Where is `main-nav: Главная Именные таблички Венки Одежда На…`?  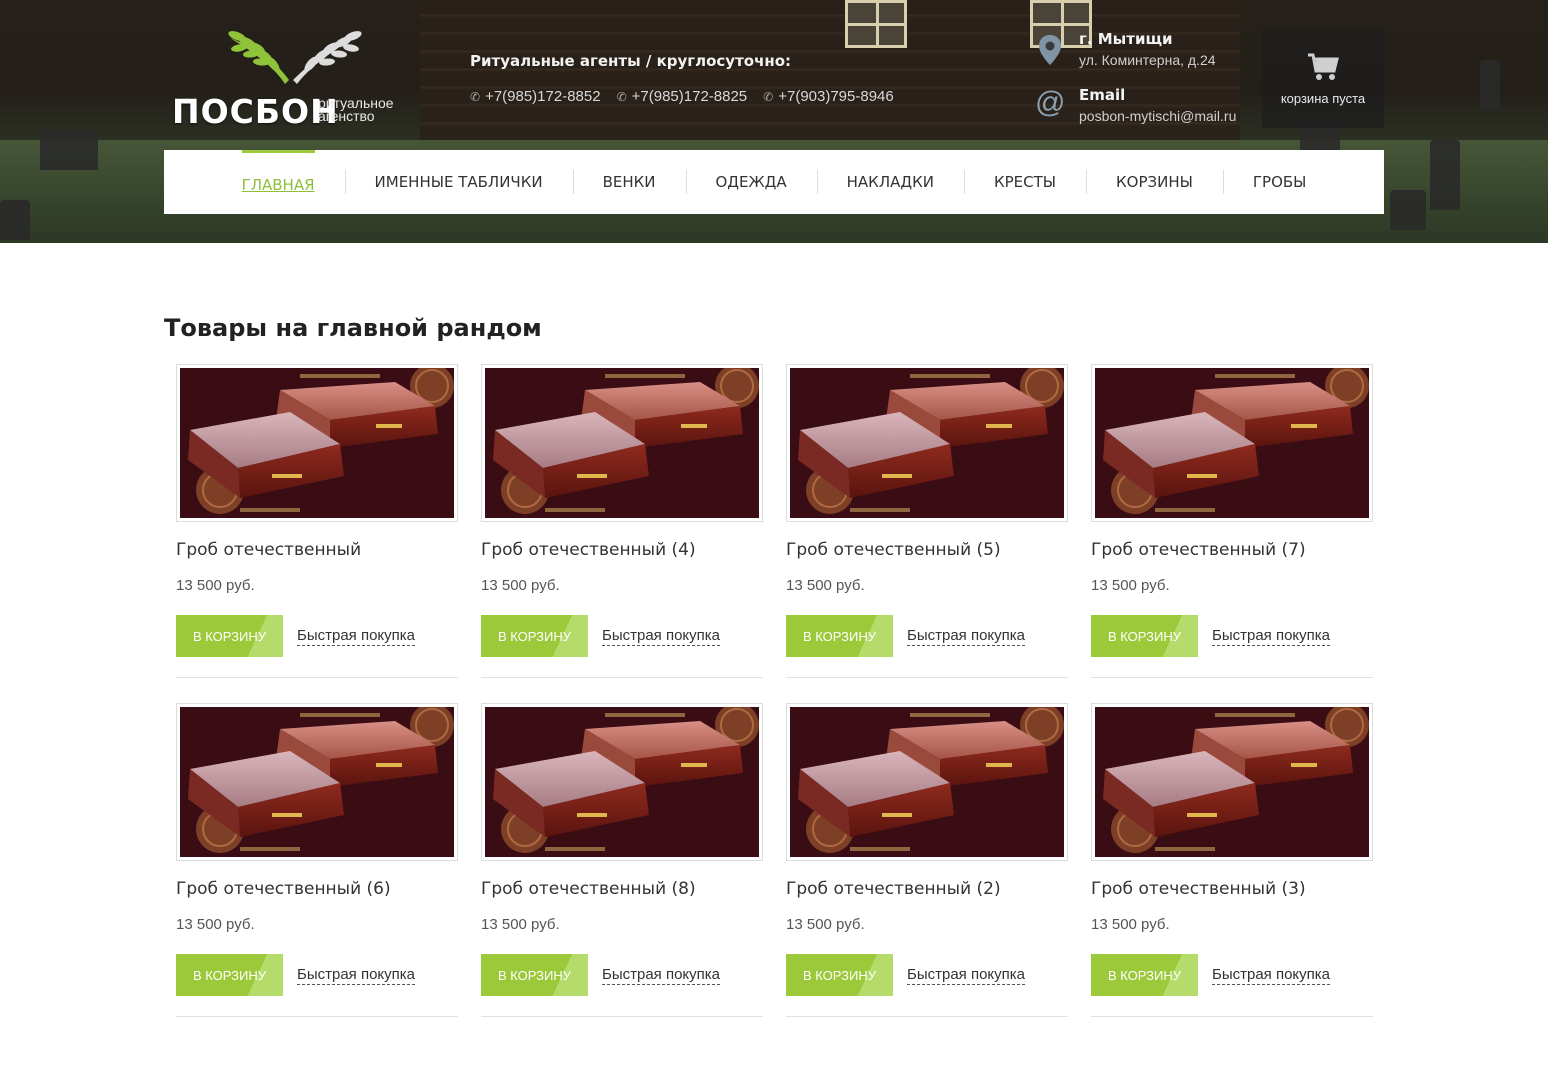 main-nav: Главная Именные таблички Венки Одежда На… is located at coordinates (774, 182).